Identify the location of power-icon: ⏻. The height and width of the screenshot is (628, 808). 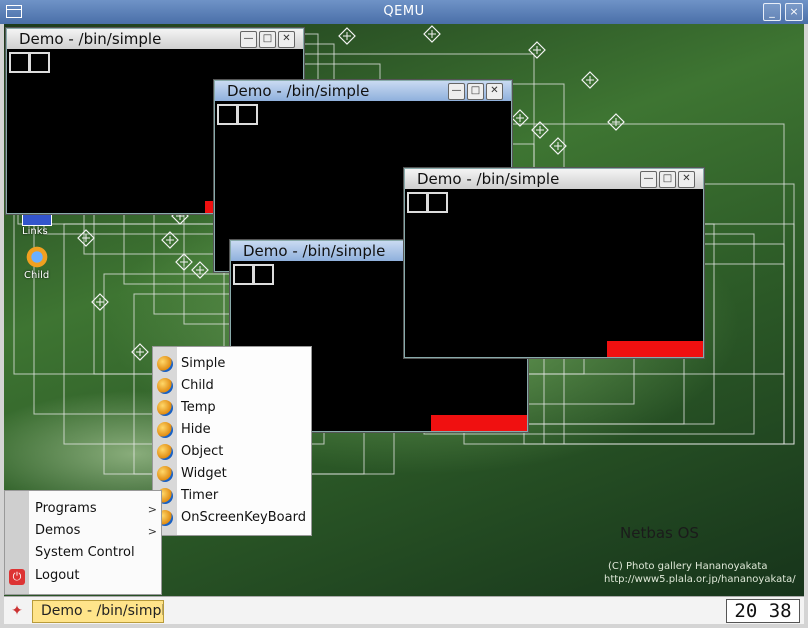
(17, 577).